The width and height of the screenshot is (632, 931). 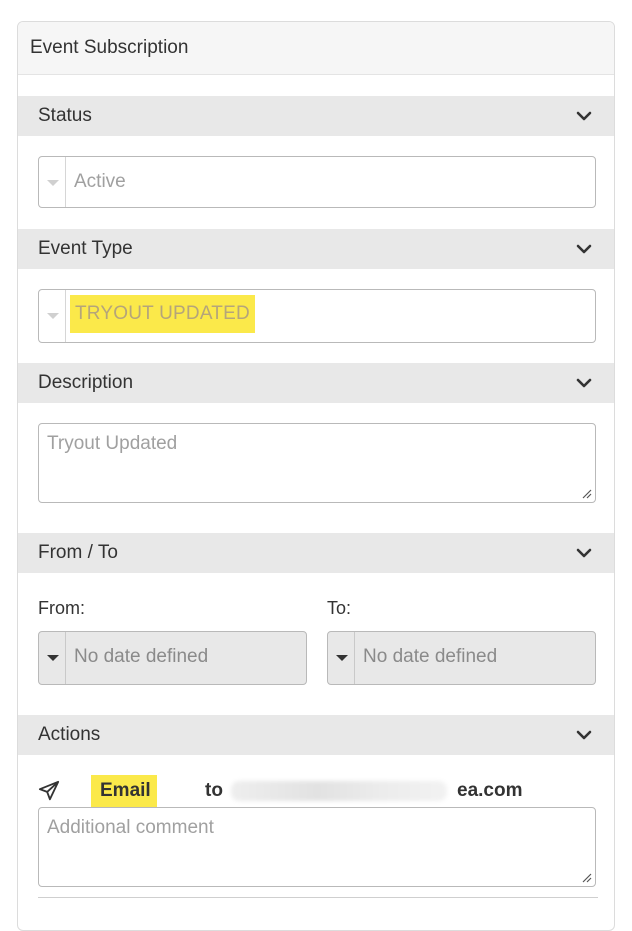 I want to click on email-to-word: to, so click(x=214, y=790).